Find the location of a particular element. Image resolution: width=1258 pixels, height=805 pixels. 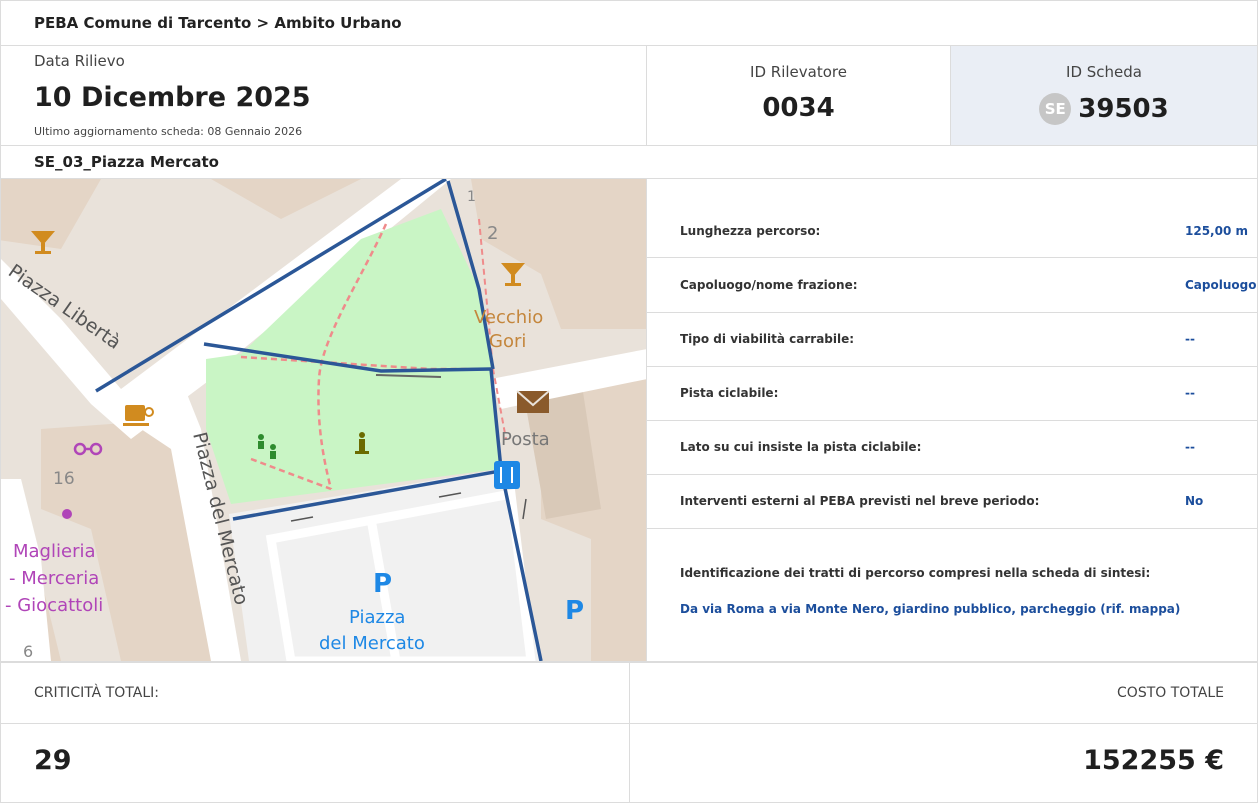

costo-panel: COSTO TOTALE 152255 € is located at coordinates (944, 732).